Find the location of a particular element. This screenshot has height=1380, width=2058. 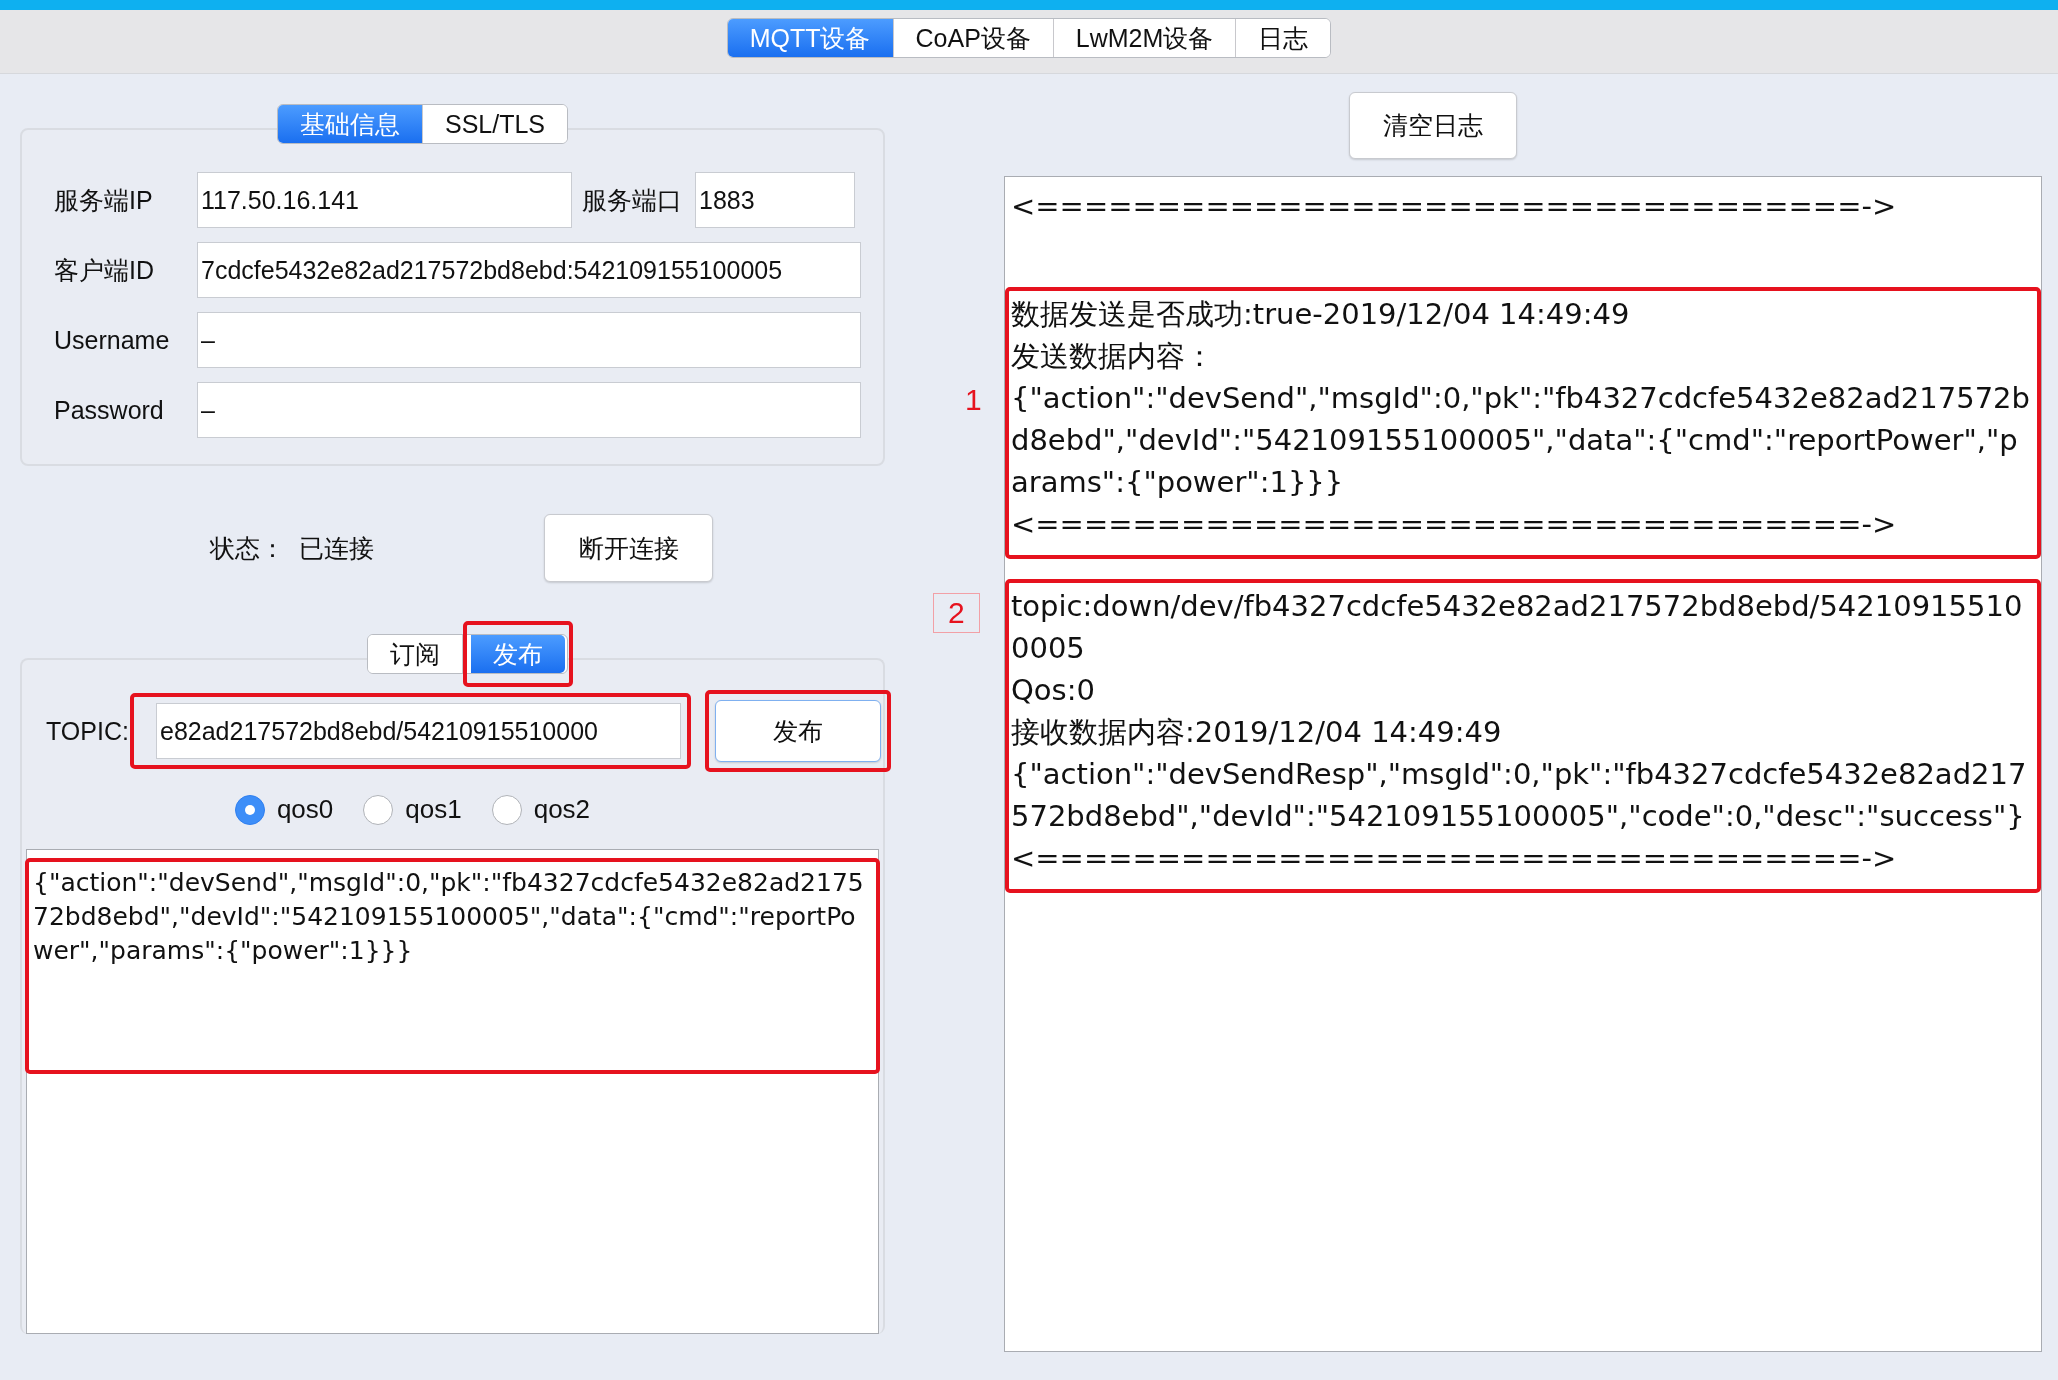

field-label: 服务端IP is located at coordinates (103, 200).